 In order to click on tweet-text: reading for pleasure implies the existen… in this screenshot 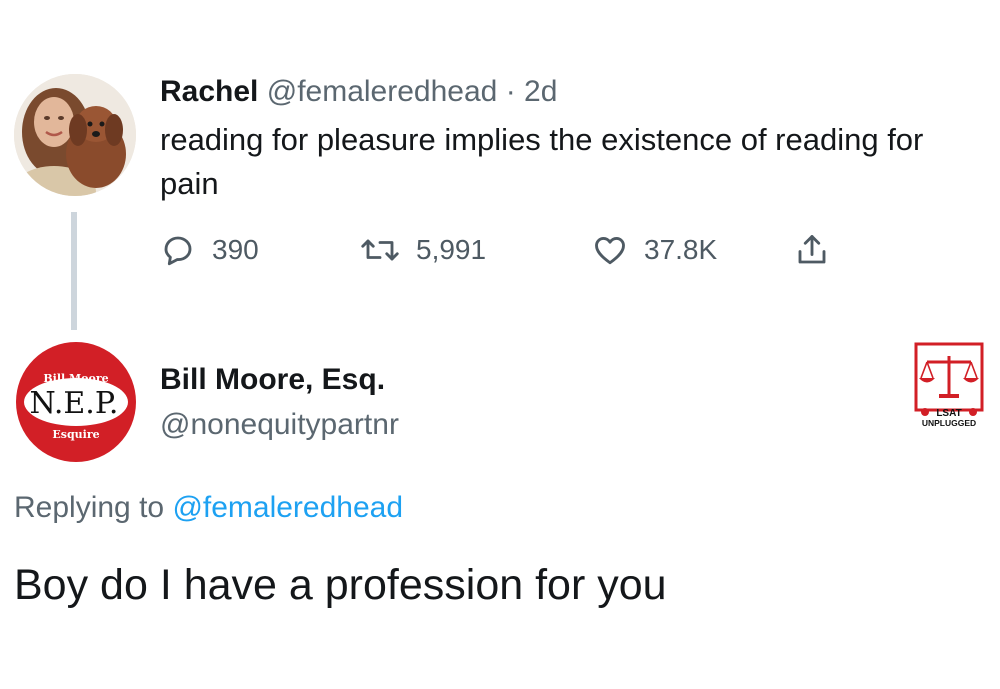, I will do `click(542, 161)`.